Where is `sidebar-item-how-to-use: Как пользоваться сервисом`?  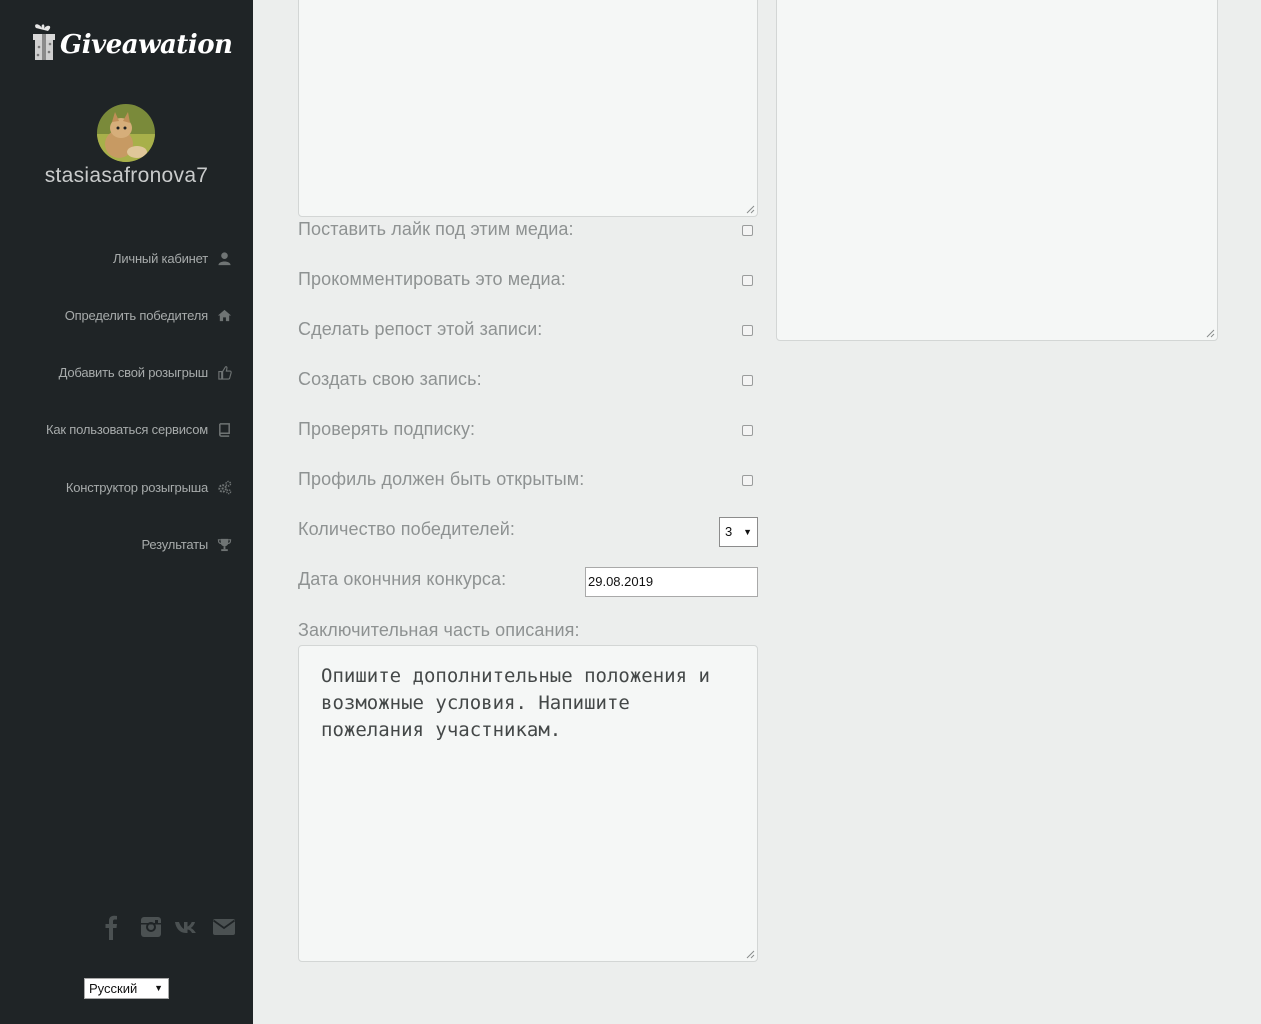
sidebar-item-how-to-use: Как пользоваться сервисом is located at coordinates (120, 429).